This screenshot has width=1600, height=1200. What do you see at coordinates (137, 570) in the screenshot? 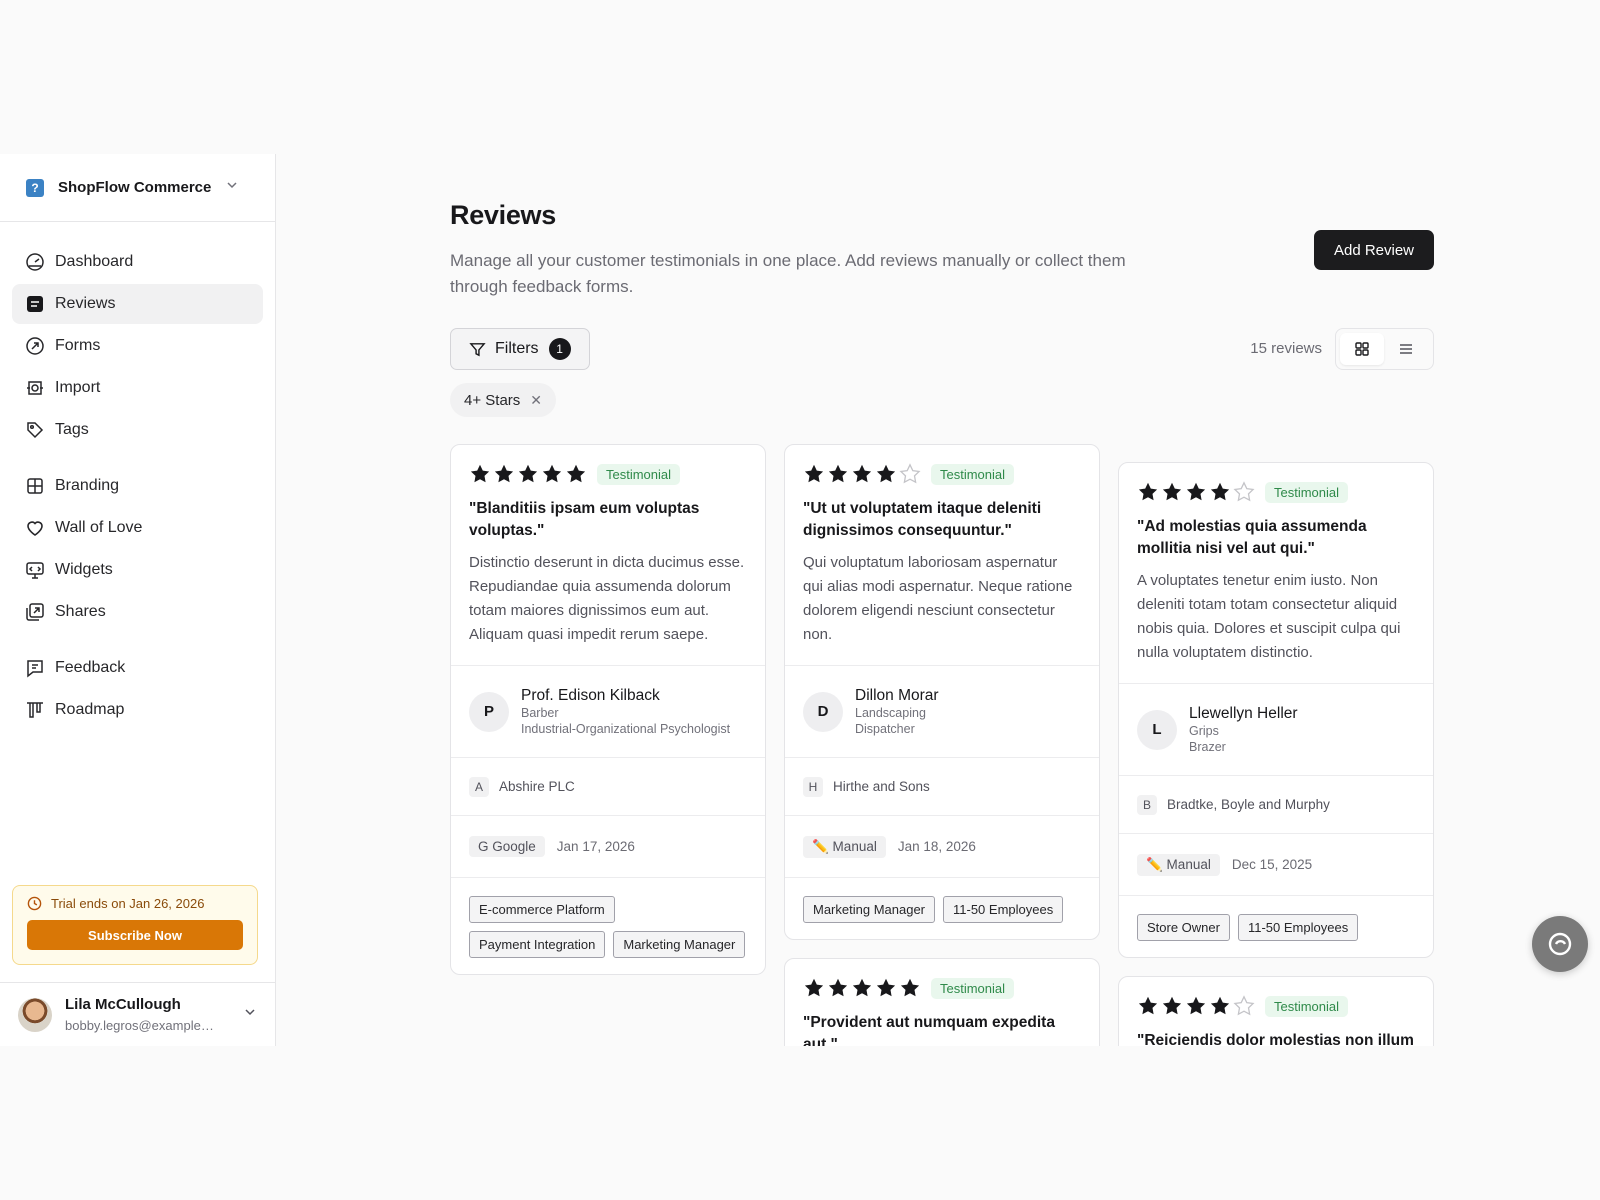
I see `sidebar-item-widgets: Widgets` at bounding box center [137, 570].